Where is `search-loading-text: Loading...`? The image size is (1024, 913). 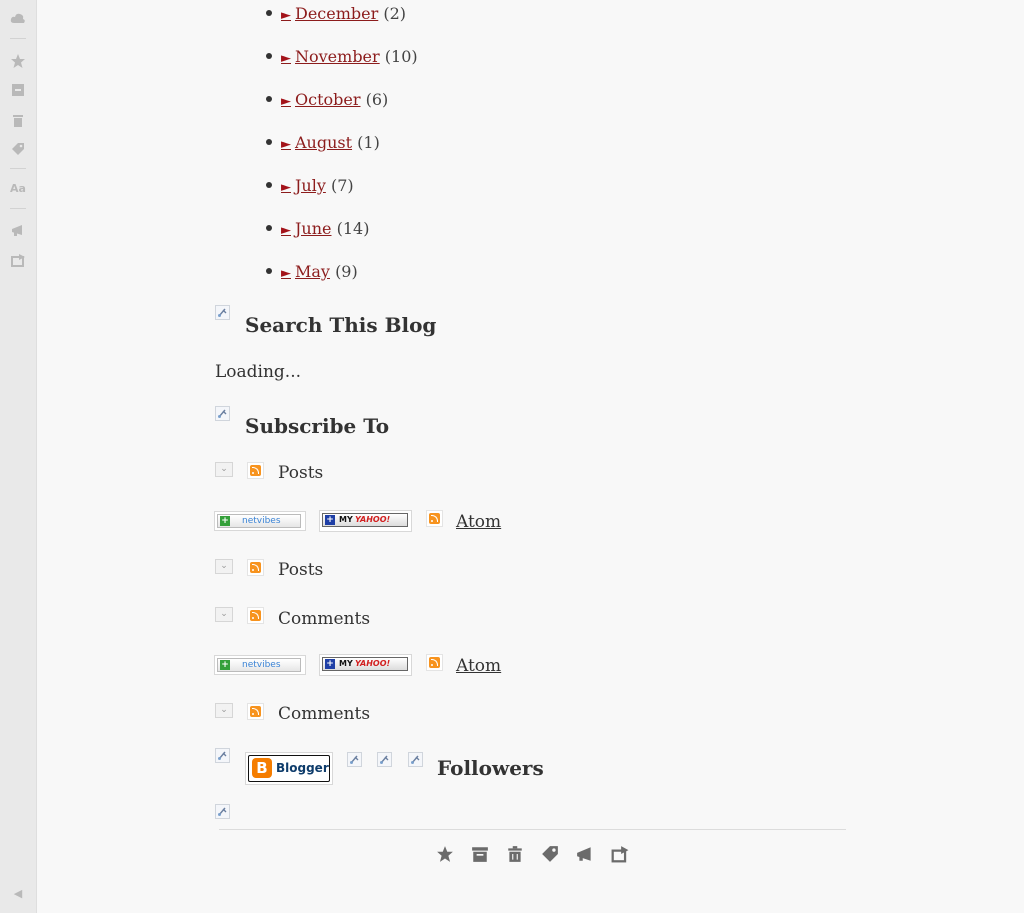 search-loading-text: Loading... is located at coordinates (258, 372).